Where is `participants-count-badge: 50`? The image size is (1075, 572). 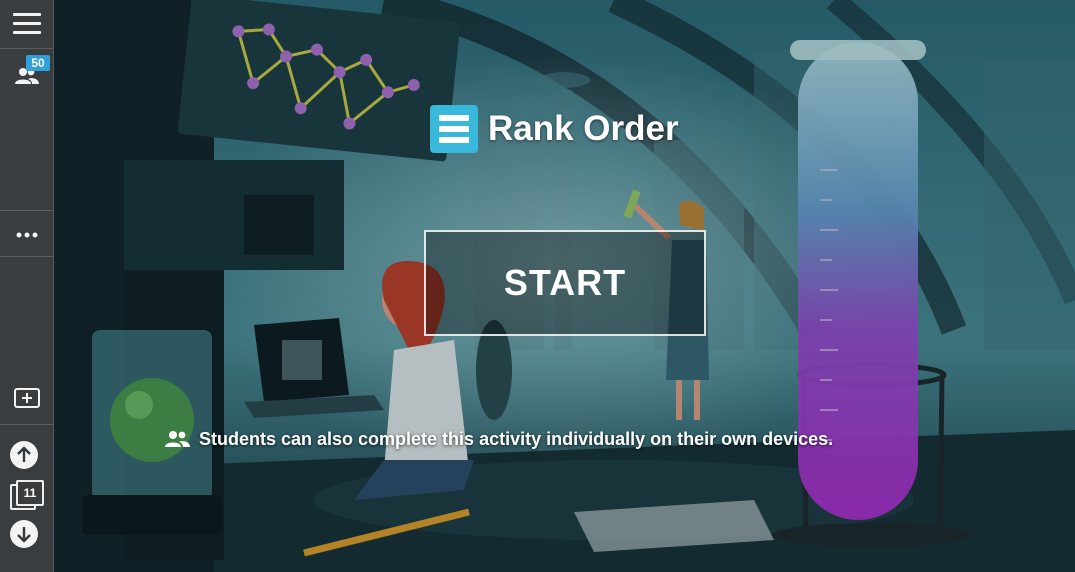 participants-count-badge: 50 is located at coordinates (38, 63).